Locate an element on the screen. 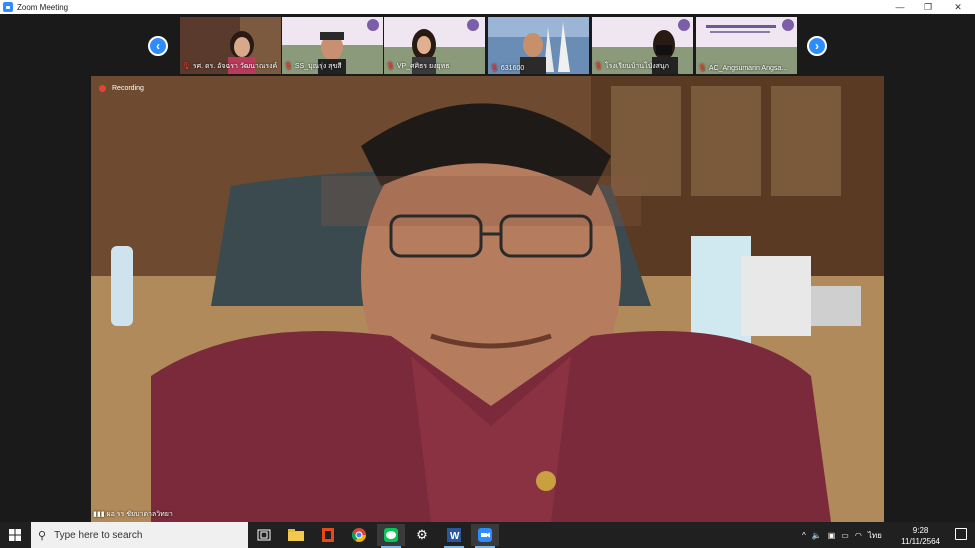 The width and height of the screenshot is (975, 548). participant-name: รศ. ดร. อัจฉรา วัฒนาณรงค์ is located at coordinates (235, 66).